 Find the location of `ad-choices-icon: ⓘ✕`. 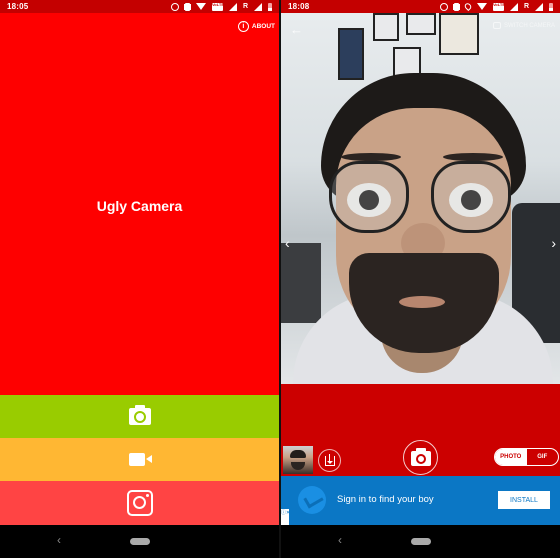

ad-choices-icon: ⓘ✕ is located at coordinates (285, 517).